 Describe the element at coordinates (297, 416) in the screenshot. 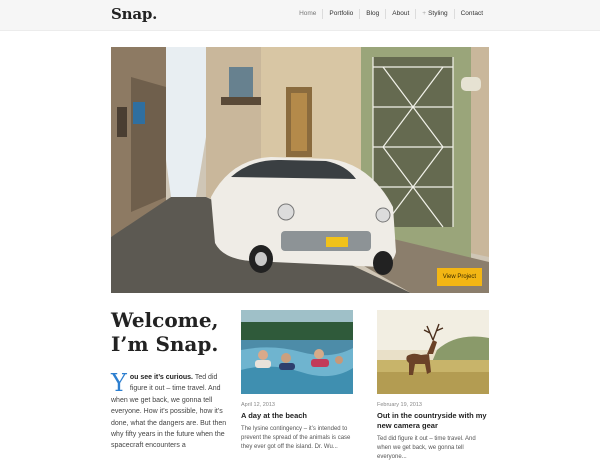

I see `post-title: A day at the beach` at that location.